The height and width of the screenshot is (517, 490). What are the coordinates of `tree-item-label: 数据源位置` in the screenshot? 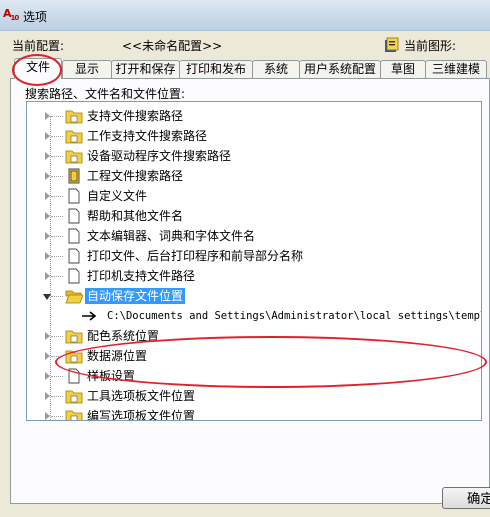 It's located at (117, 356).